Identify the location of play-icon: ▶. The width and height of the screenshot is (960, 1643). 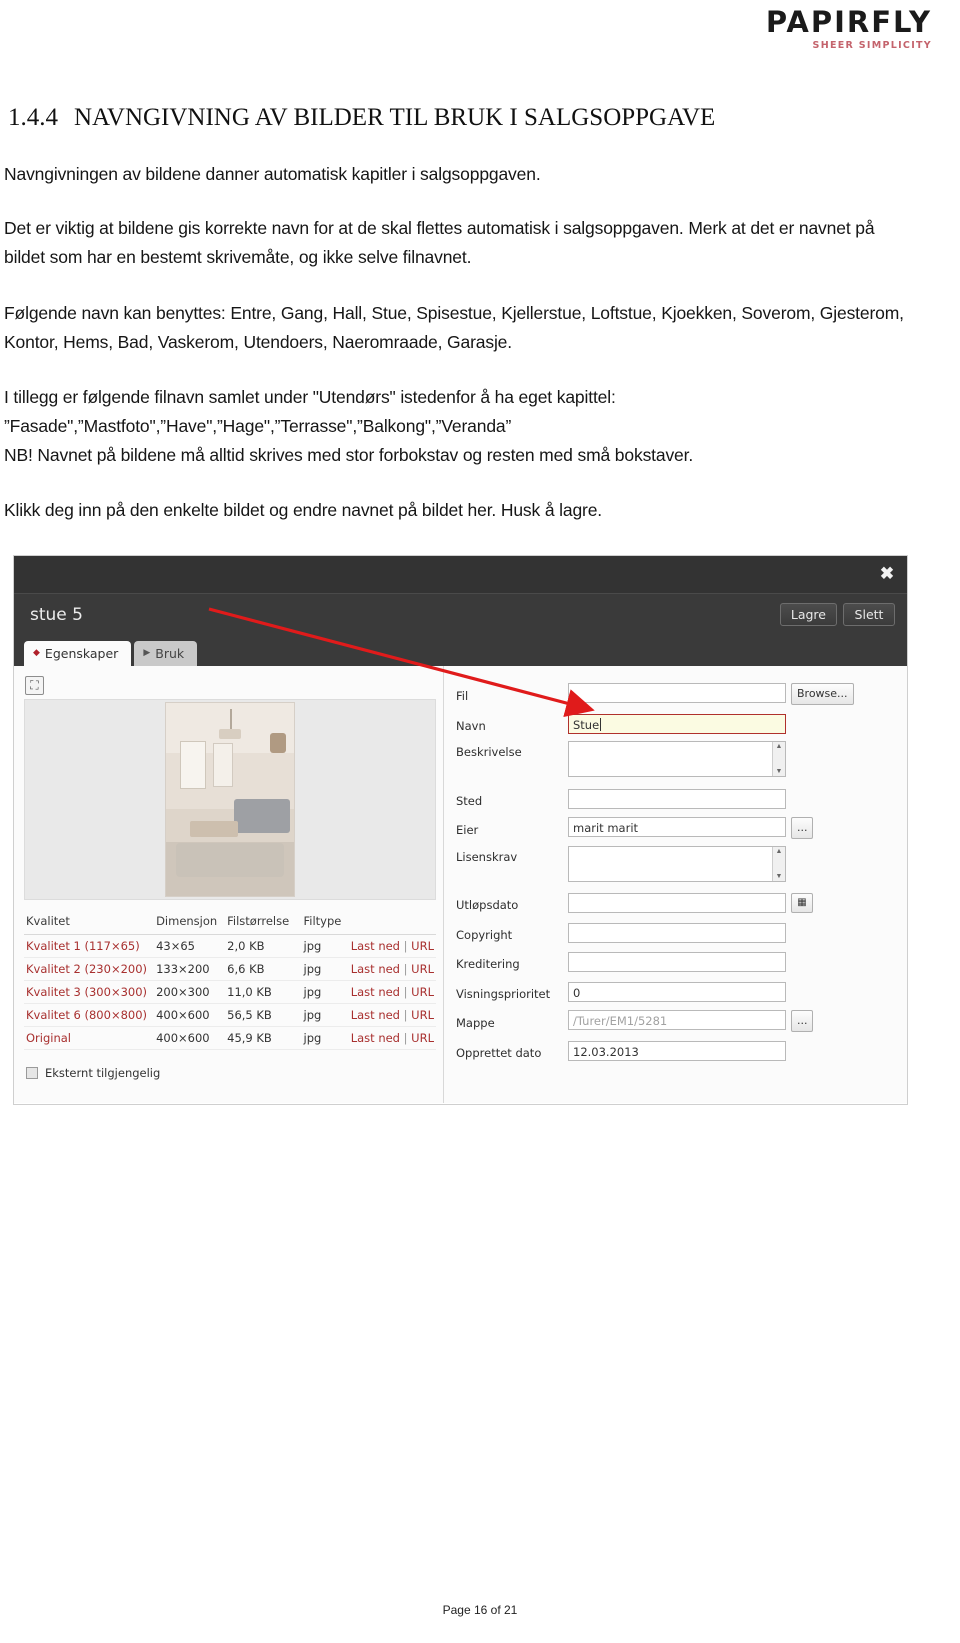
(147, 653).